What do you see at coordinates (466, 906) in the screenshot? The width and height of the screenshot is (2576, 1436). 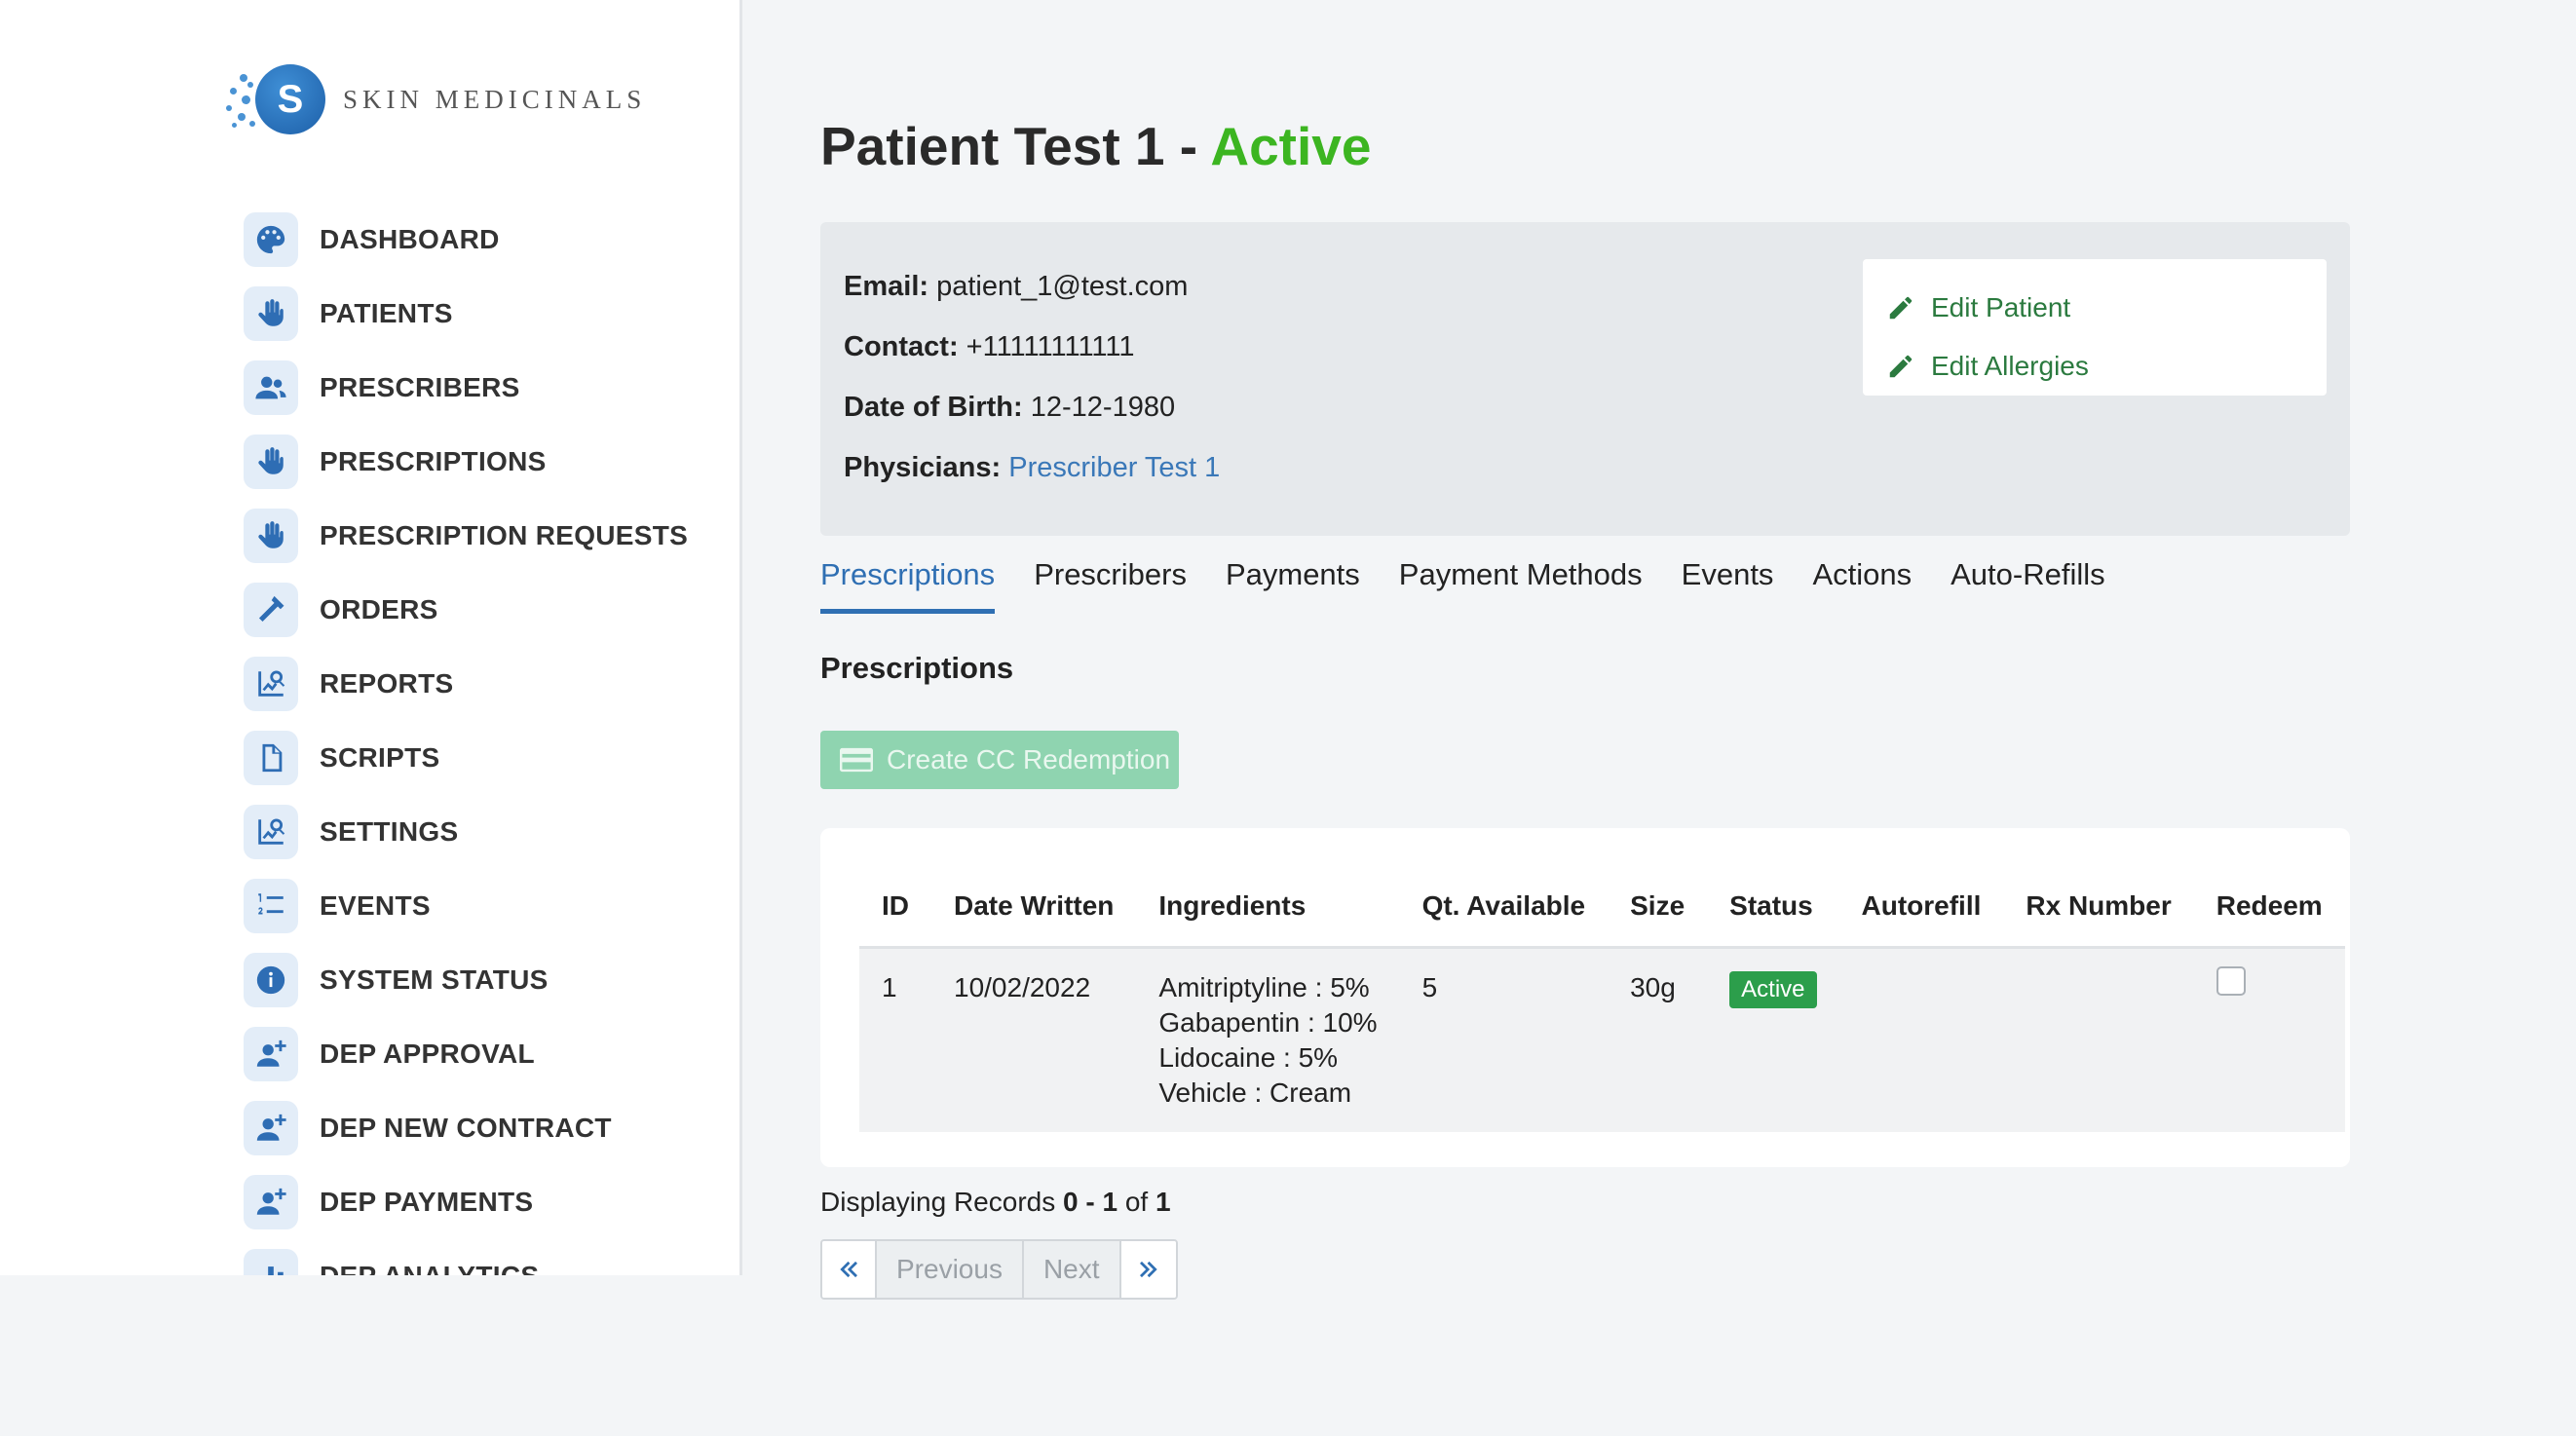 I see `sidebar-item-events: EVENTS` at bounding box center [466, 906].